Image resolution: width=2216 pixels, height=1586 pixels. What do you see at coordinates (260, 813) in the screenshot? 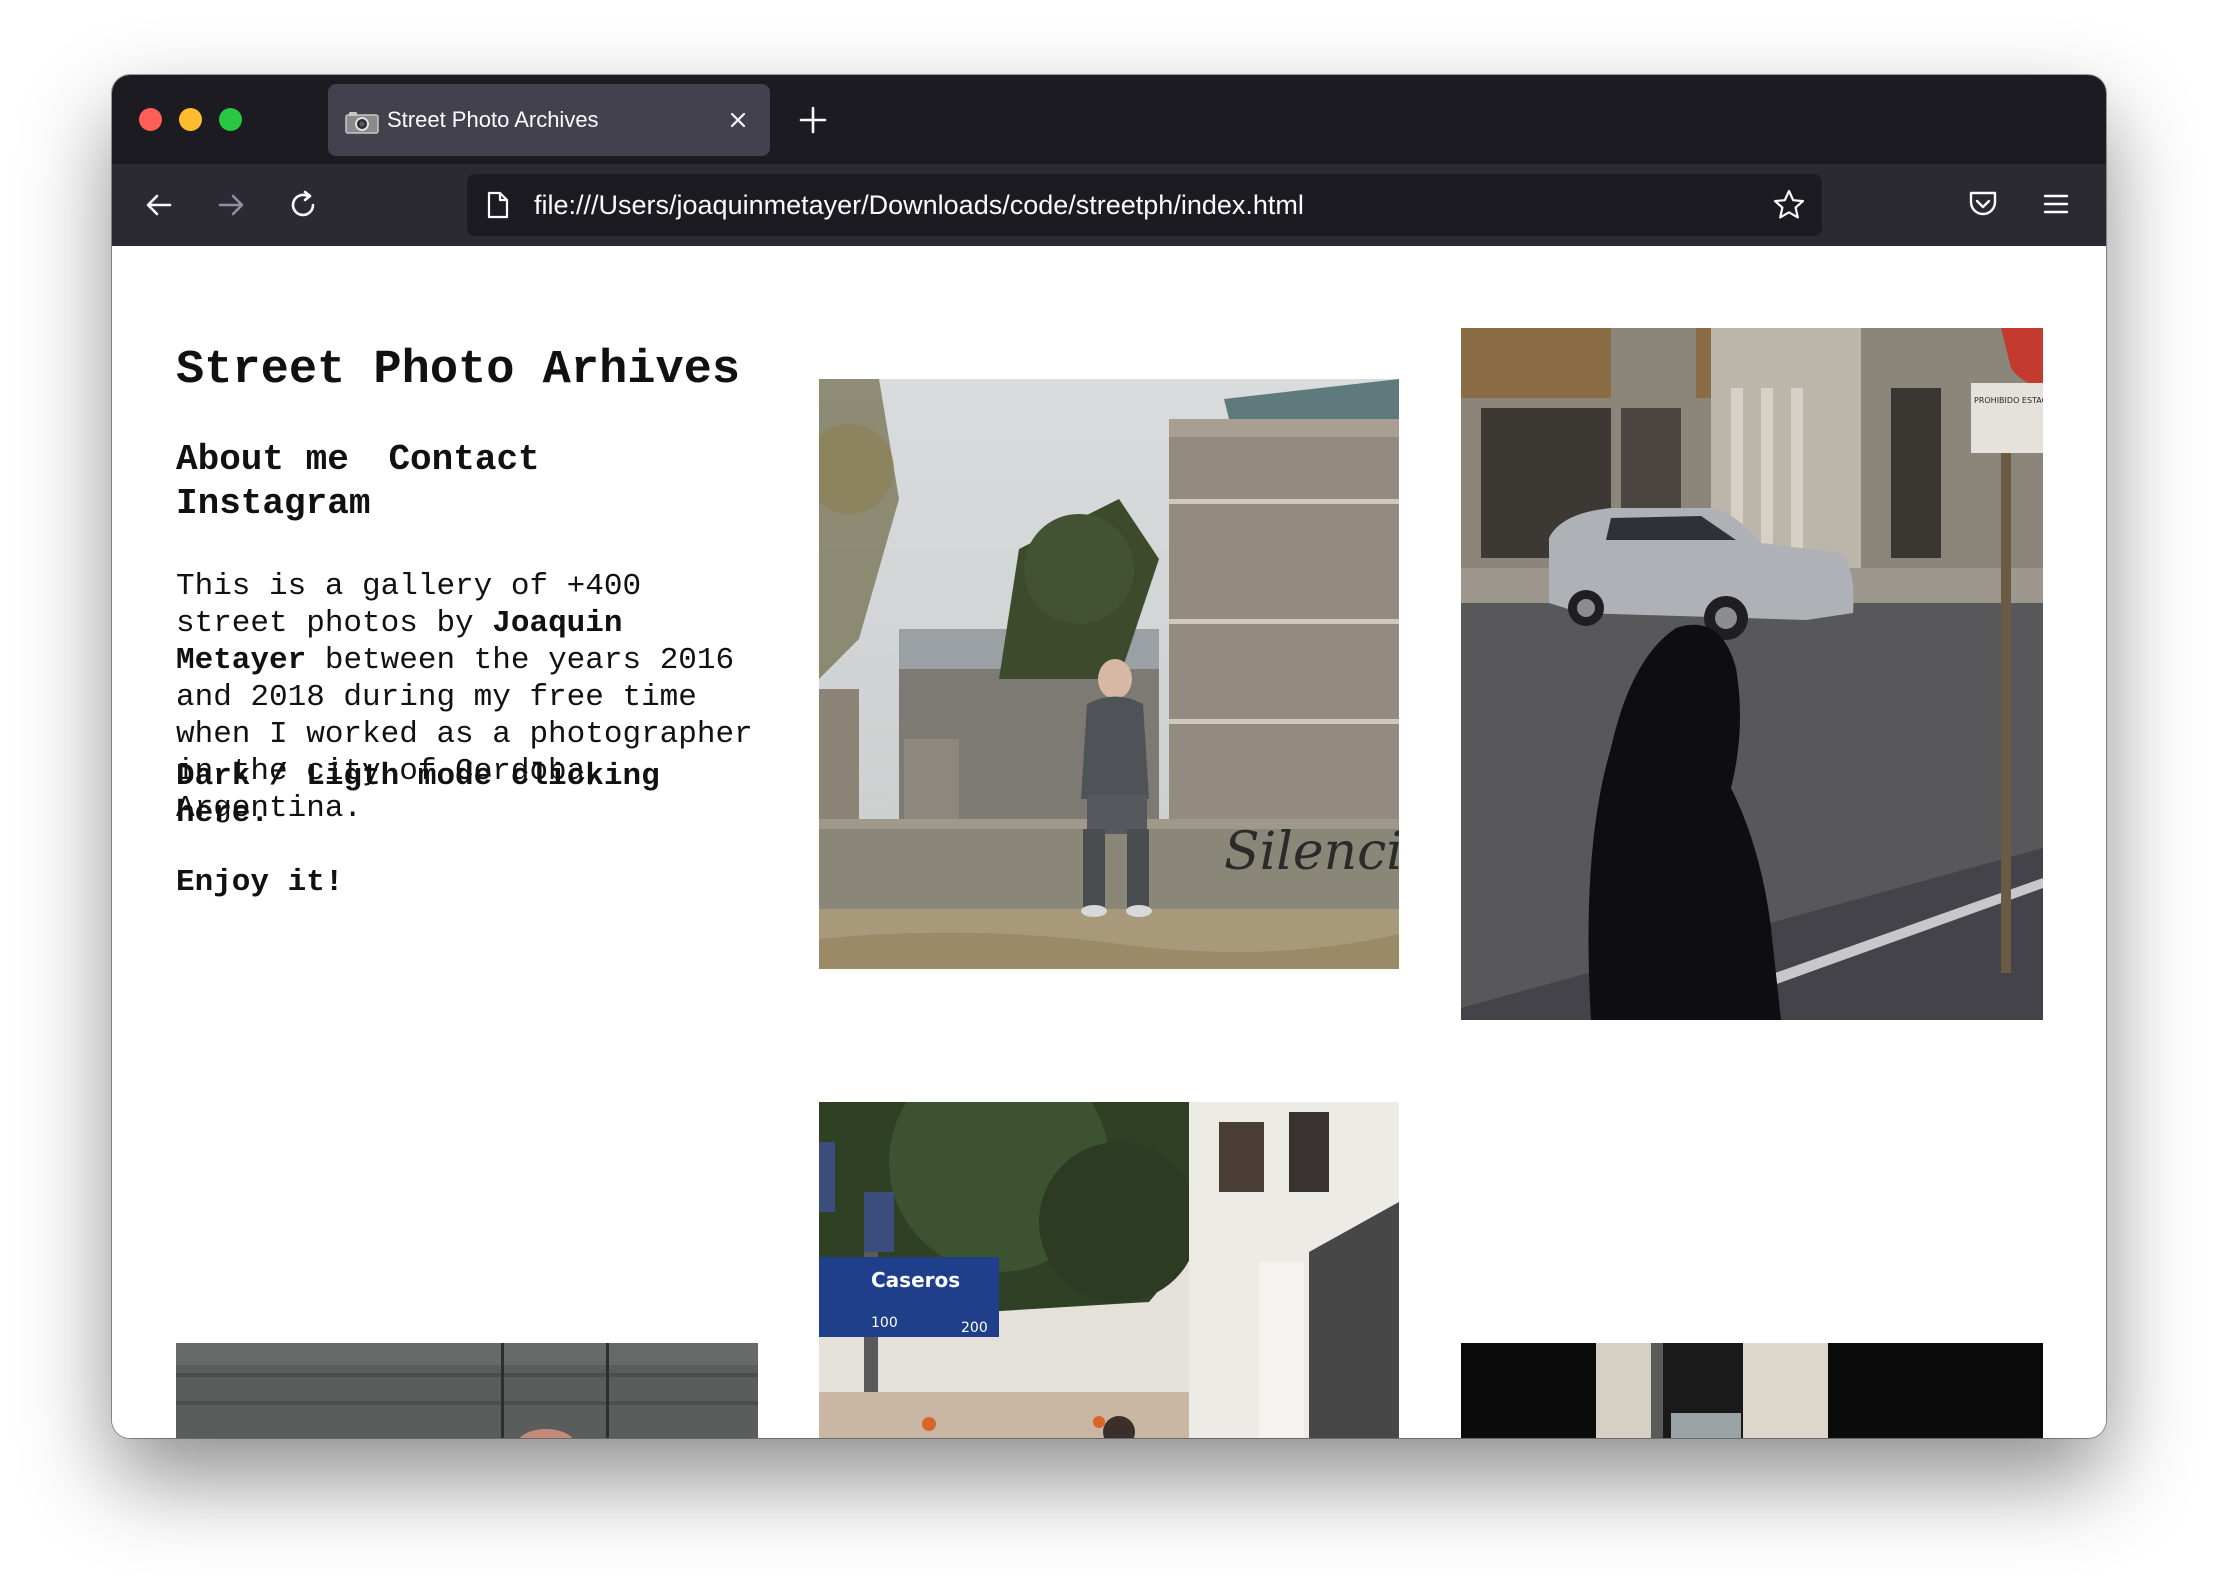
I see `theme-toggle-period: .` at bounding box center [260, 813].